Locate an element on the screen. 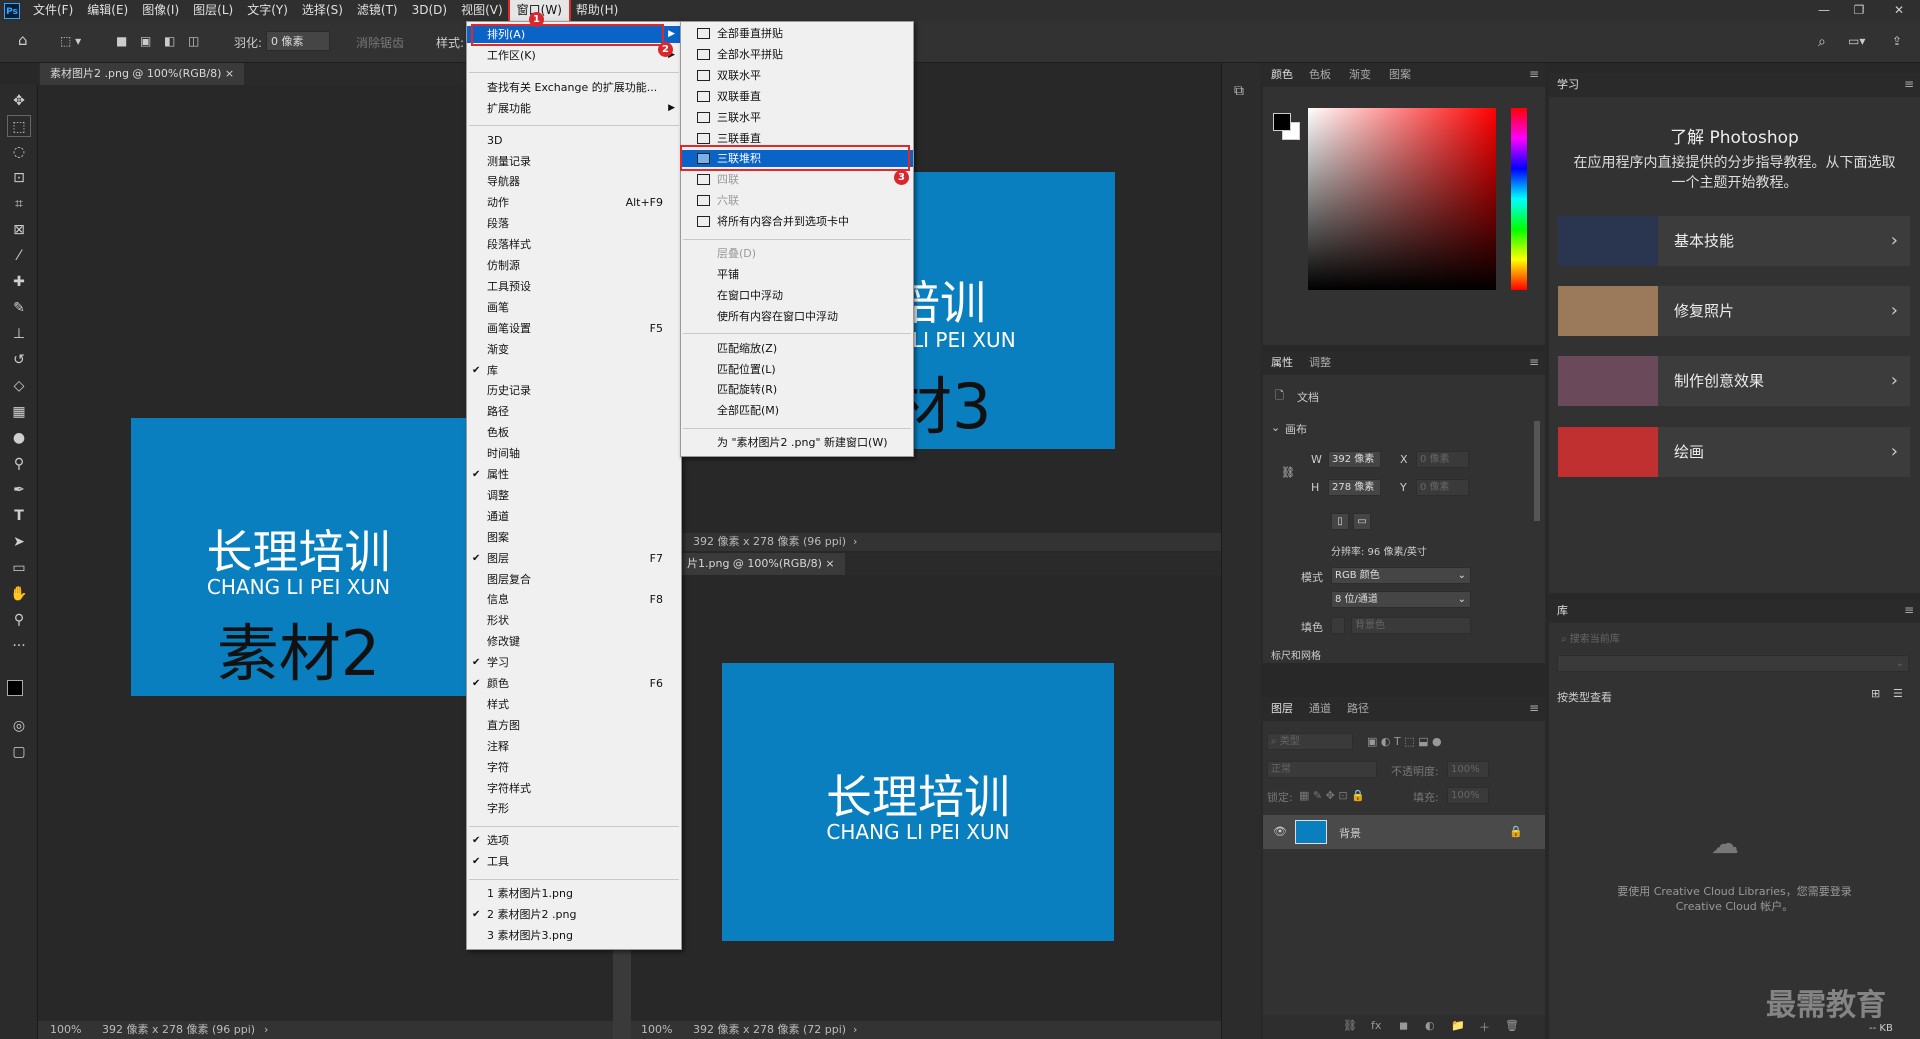  hue-slider is located at coordinates (1519, 199).